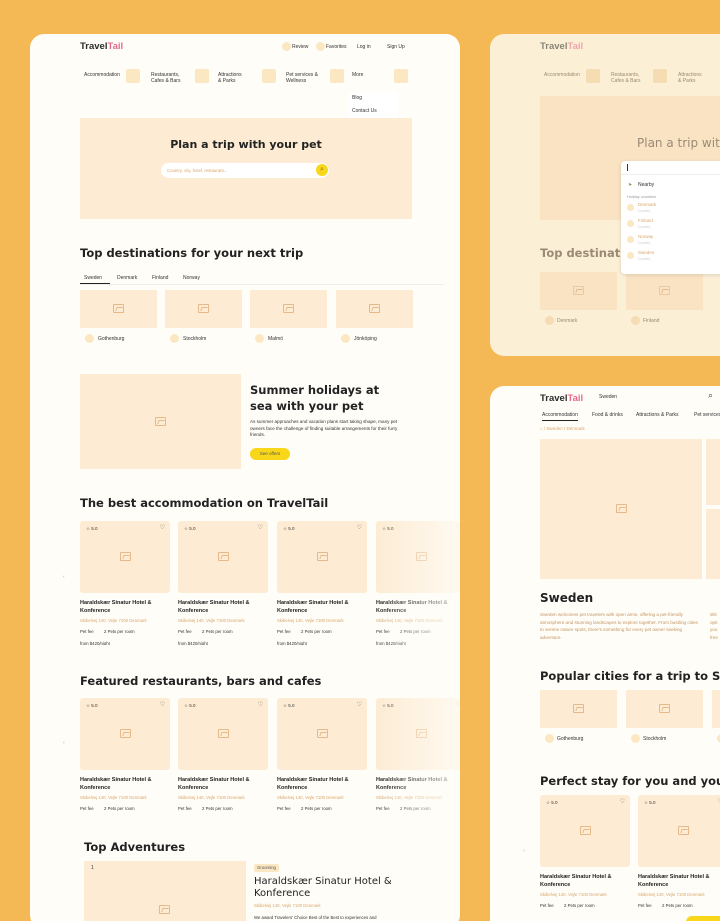 This screenshot has height=921, width=720. Describe the element at coordinates (336, 47) in the screenshot. I see `favorites-link: Favorites` at that location.